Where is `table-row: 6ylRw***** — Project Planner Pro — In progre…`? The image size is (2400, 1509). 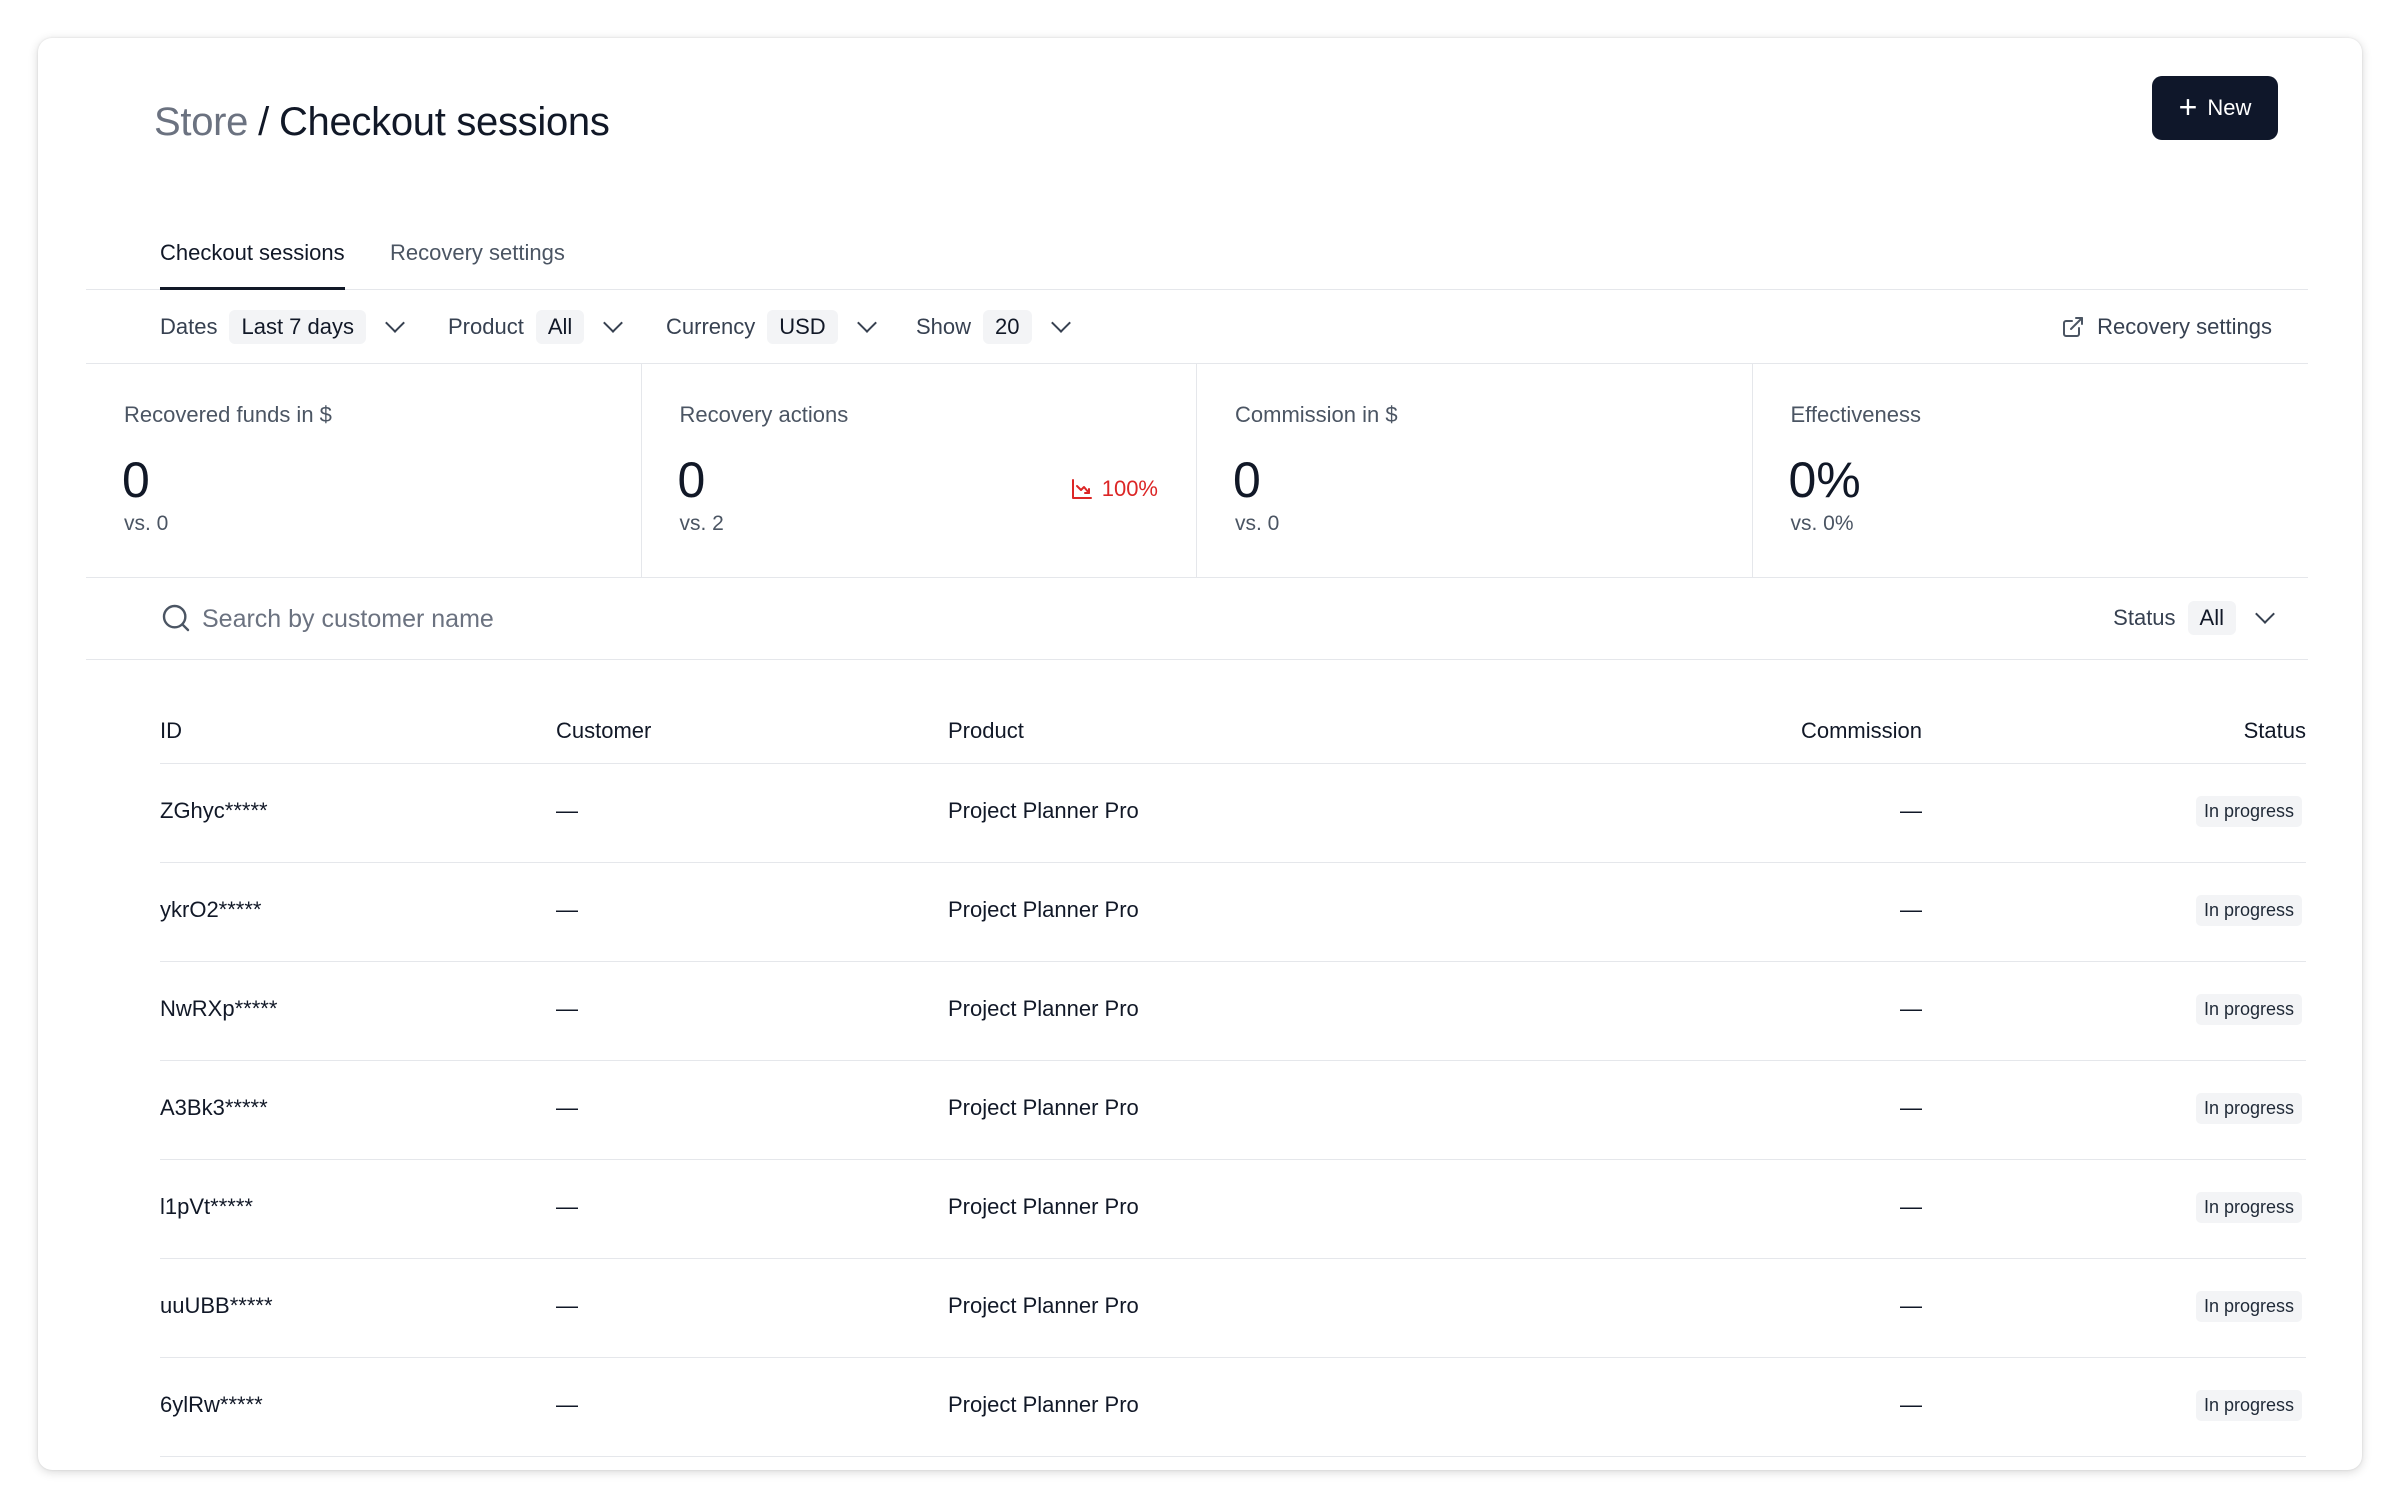 table-row: 6ylRw***** — Project Planner Pro — In progre… is located at coordinates (1233, 1407).